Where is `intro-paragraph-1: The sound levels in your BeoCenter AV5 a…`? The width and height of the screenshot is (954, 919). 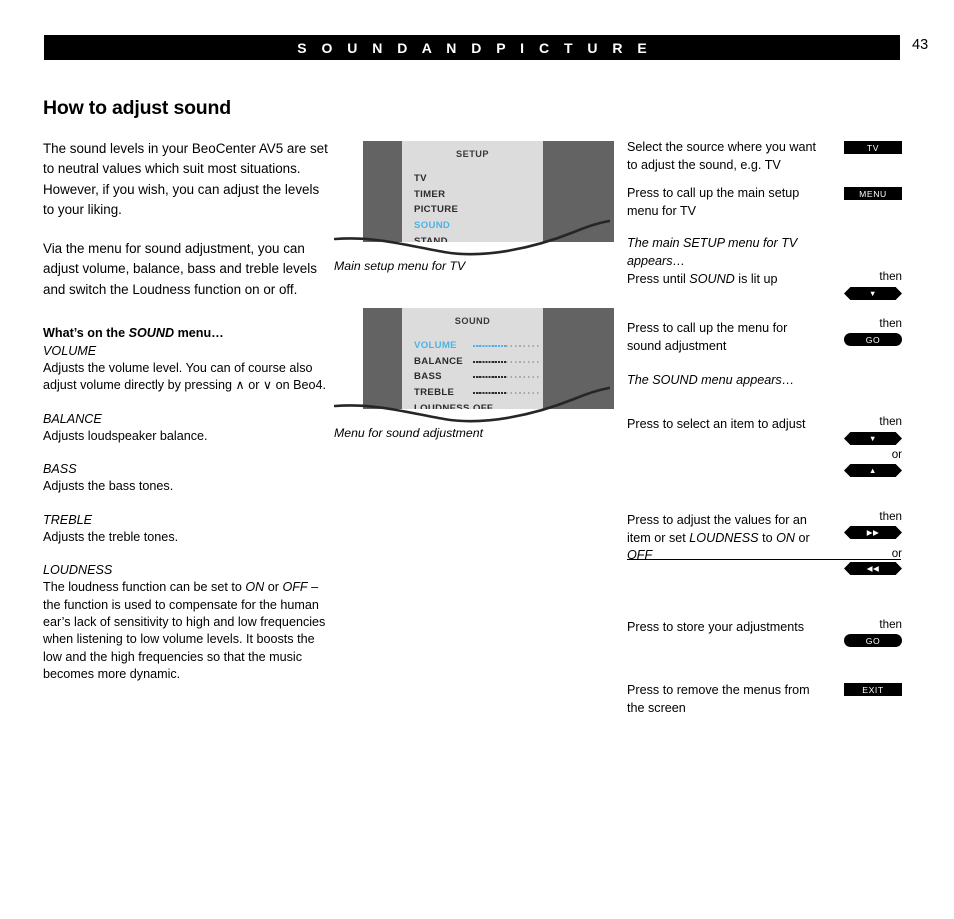 intro-paragraph-1: The sound levels in your BeoCenter AV5 a… is located at coordinates (185, 179).